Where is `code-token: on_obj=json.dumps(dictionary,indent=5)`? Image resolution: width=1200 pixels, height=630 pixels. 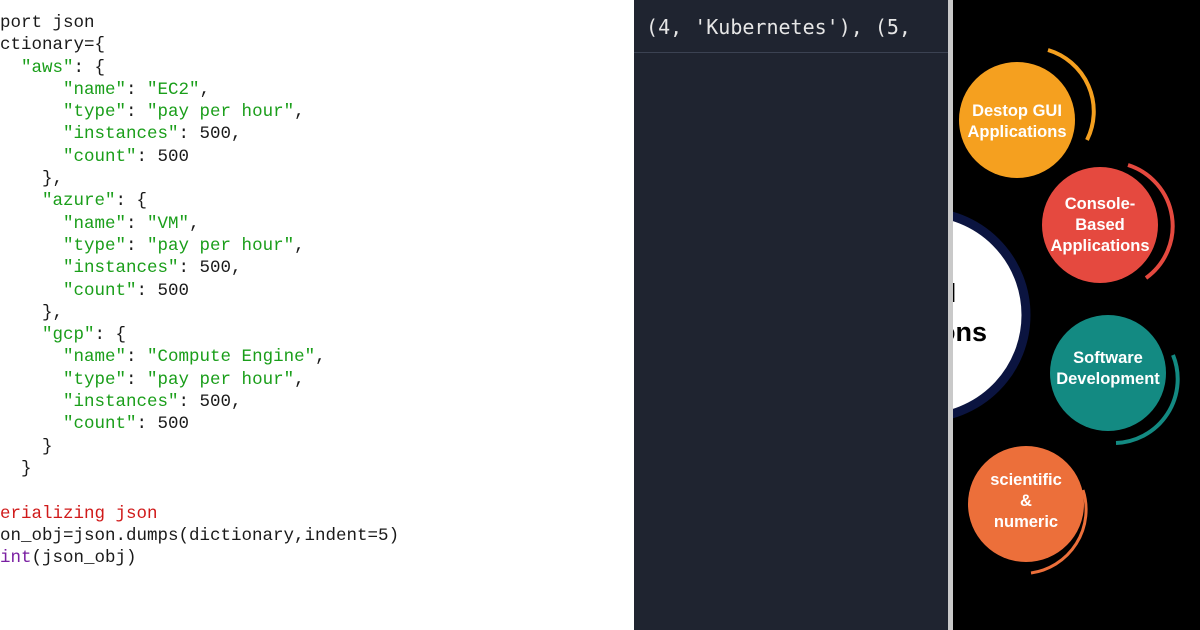
code-token: on_obj=json.dumps(dictionary,indent=5) is located at coordinates (200, 535).